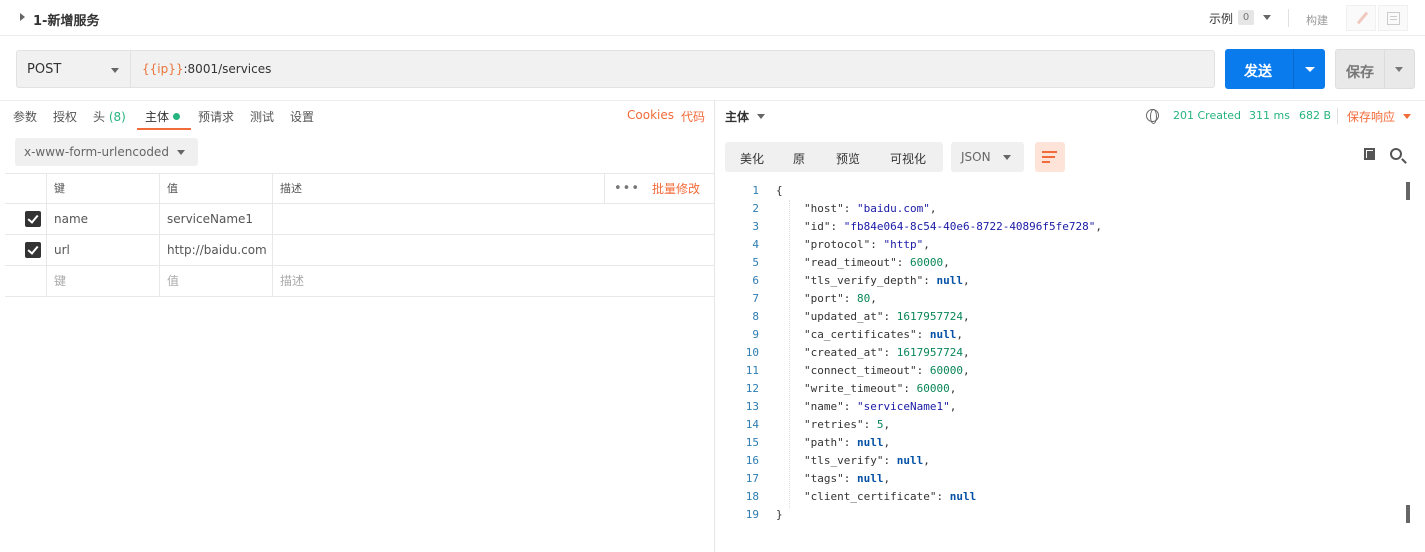  I want to click on json-key: "host", so click(824, 208).